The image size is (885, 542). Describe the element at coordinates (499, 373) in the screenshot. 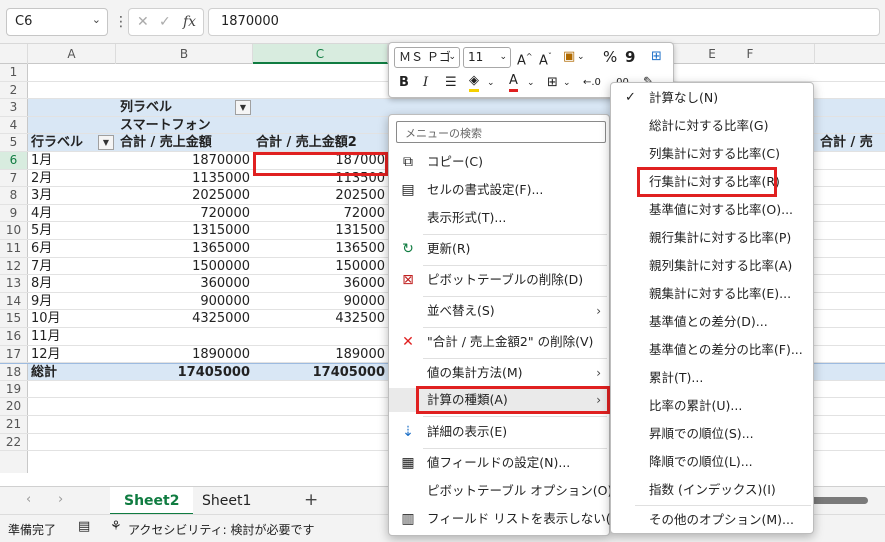

I see `menu-item-summarize-by: 値の集計方法(M) ›` at that location.